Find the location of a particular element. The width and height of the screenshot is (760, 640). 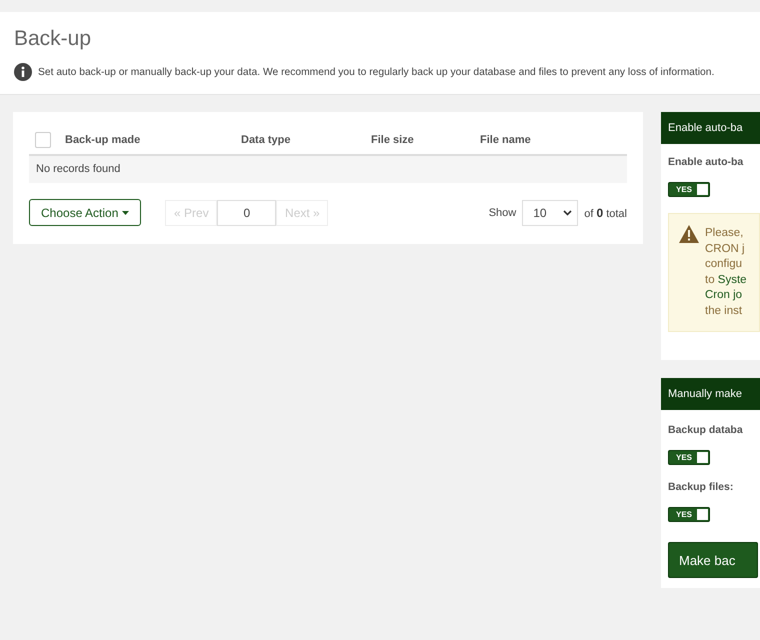

field-label: Enable auto-ba is located at coordinates (706, 162).